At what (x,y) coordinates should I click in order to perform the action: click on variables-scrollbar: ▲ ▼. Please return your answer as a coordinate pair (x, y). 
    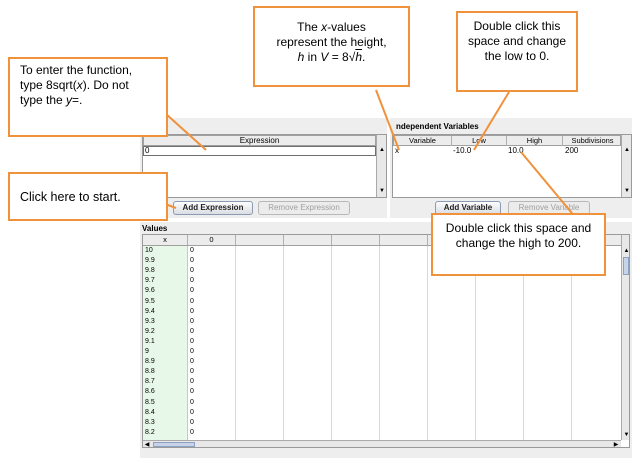
    Looking at the image, I should click on (626, 166).